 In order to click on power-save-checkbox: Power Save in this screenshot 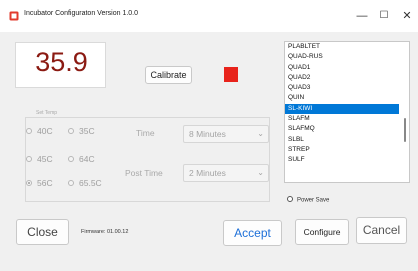, I will do `click(308, 200)`.